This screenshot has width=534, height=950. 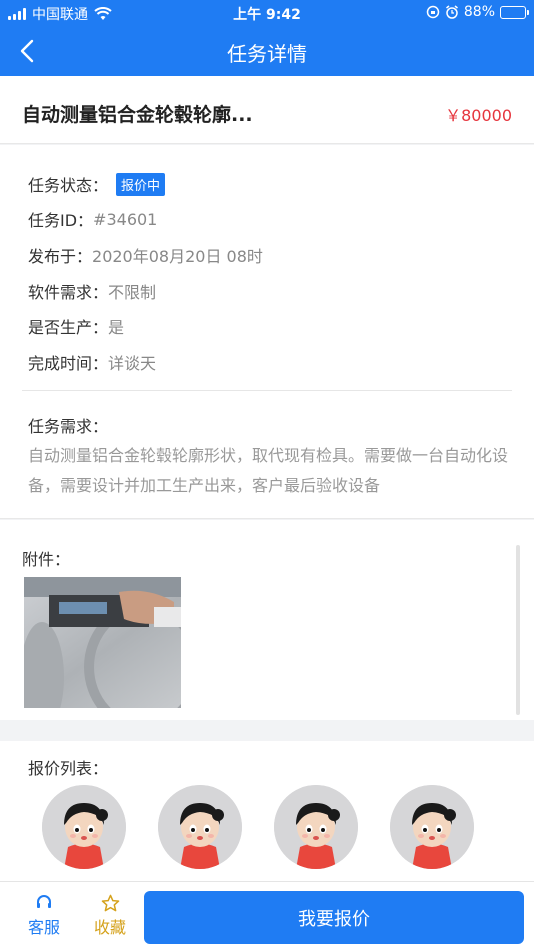 What do you see at coordinates (109, 927) in the screenshot?
I see `favorite-label: 收藏` at bounding box center [109, 927].